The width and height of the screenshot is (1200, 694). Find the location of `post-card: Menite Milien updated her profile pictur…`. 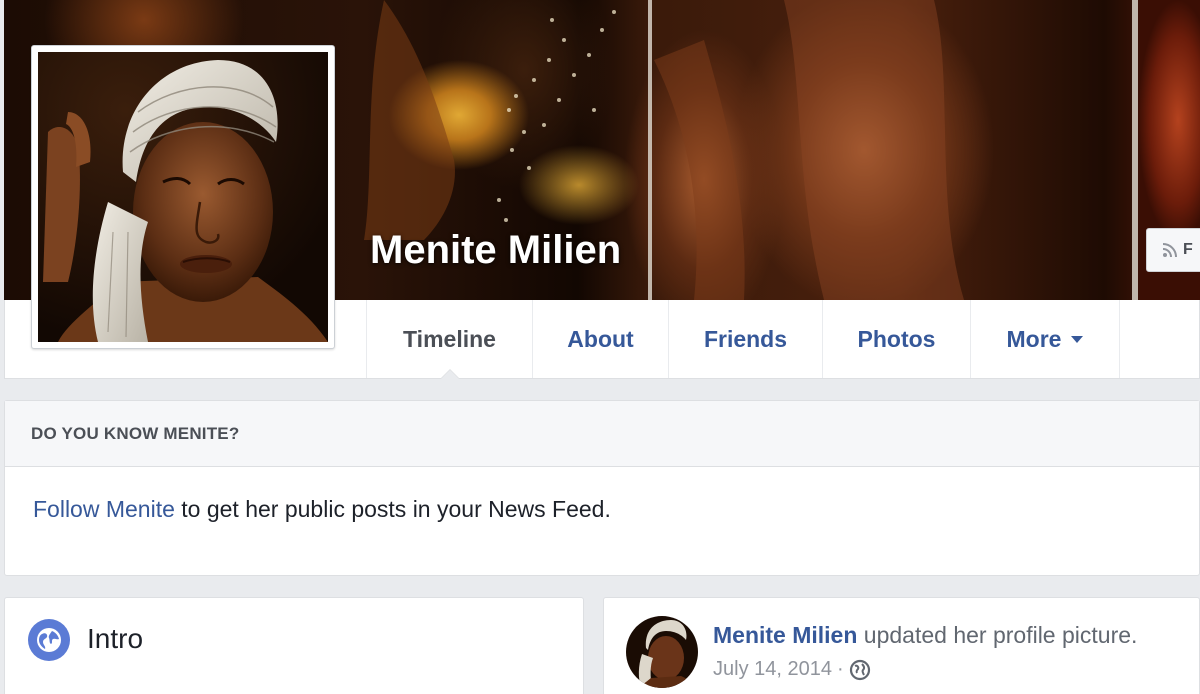

post-card: Menite Milien updated her profile pictur… is located at coordinates (901, 645).